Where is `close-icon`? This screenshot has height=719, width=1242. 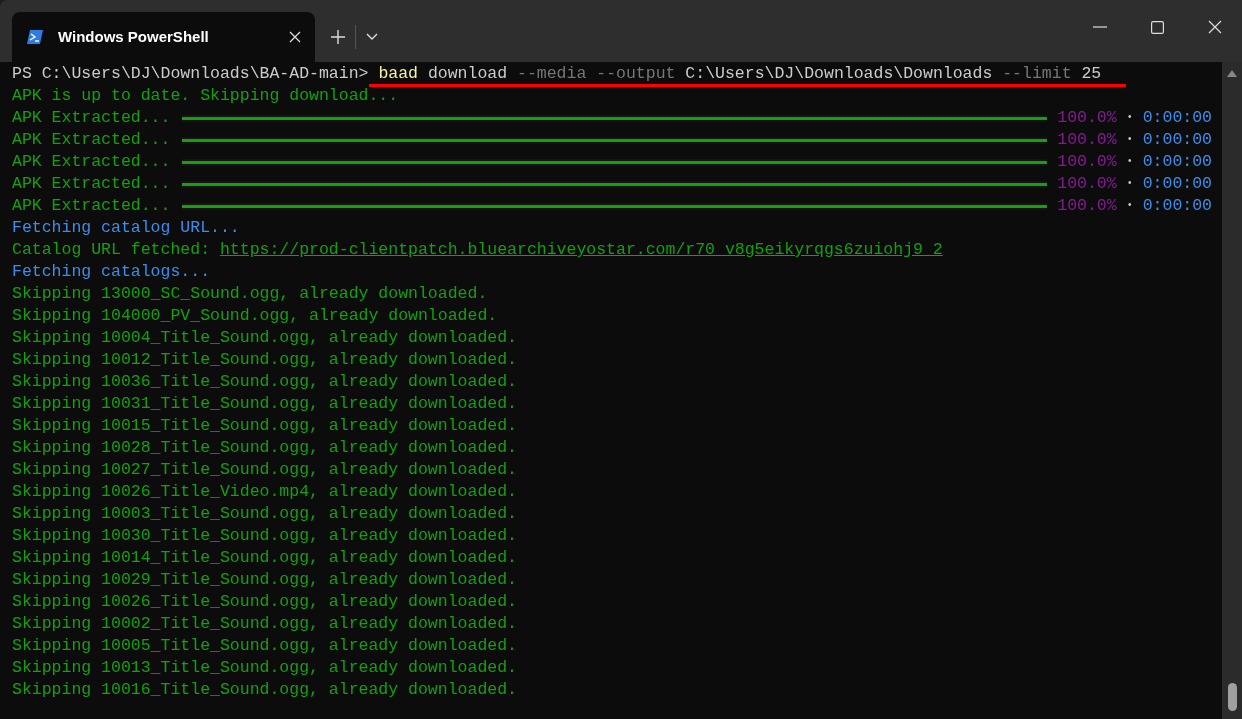 close-icon is located at coordinates (295, 37).